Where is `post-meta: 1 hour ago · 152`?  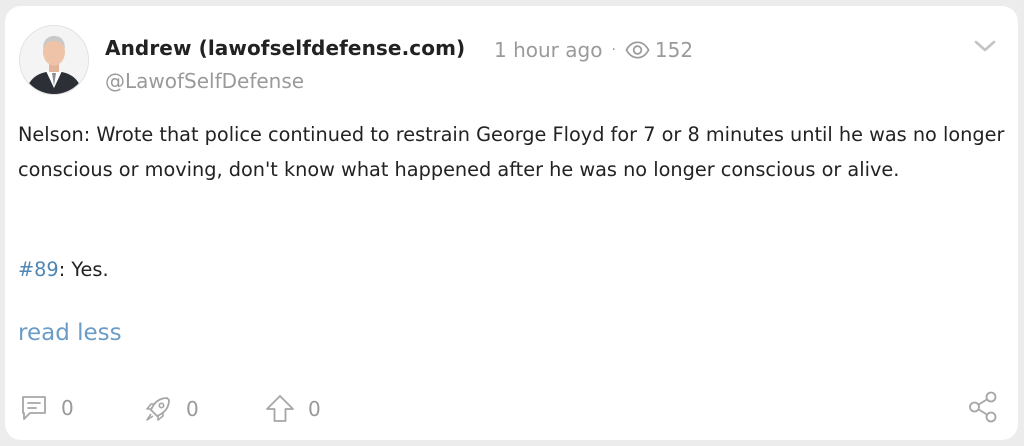 post-meta: 1 hour ago · 152 is located at coordinates (593, 50).